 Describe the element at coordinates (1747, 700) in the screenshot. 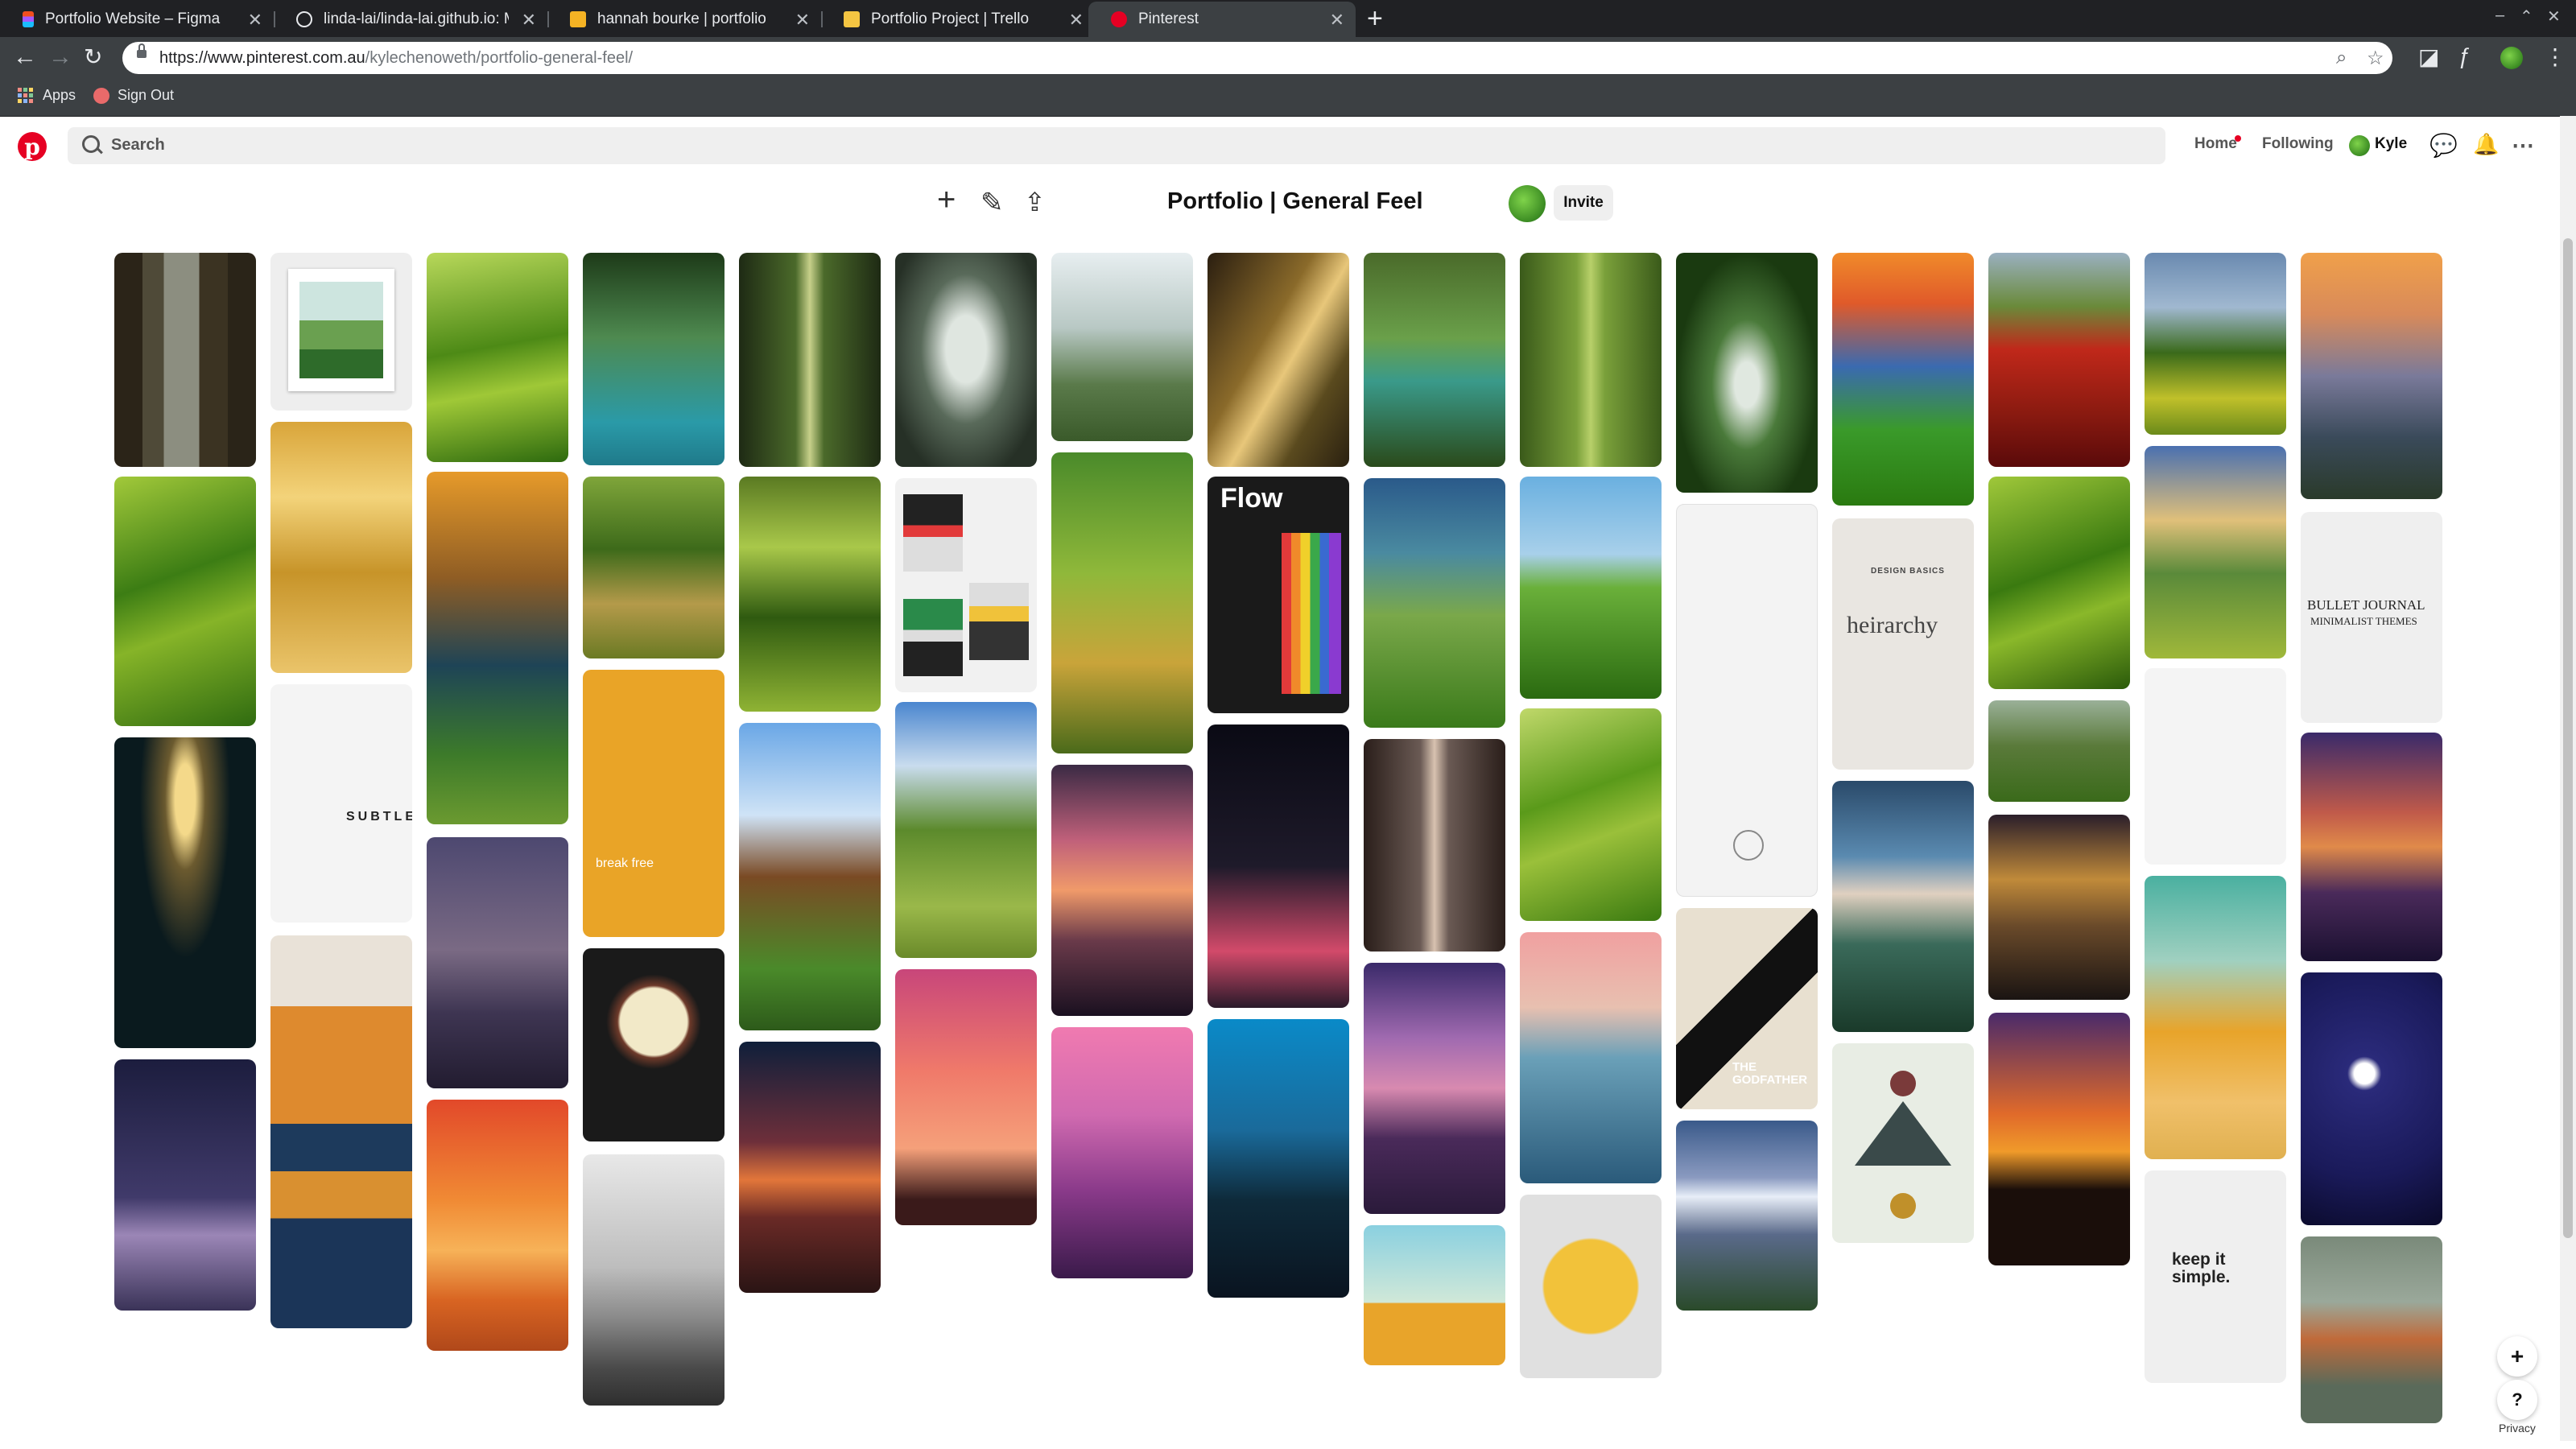

I see `pin-script-lettering` at that location.